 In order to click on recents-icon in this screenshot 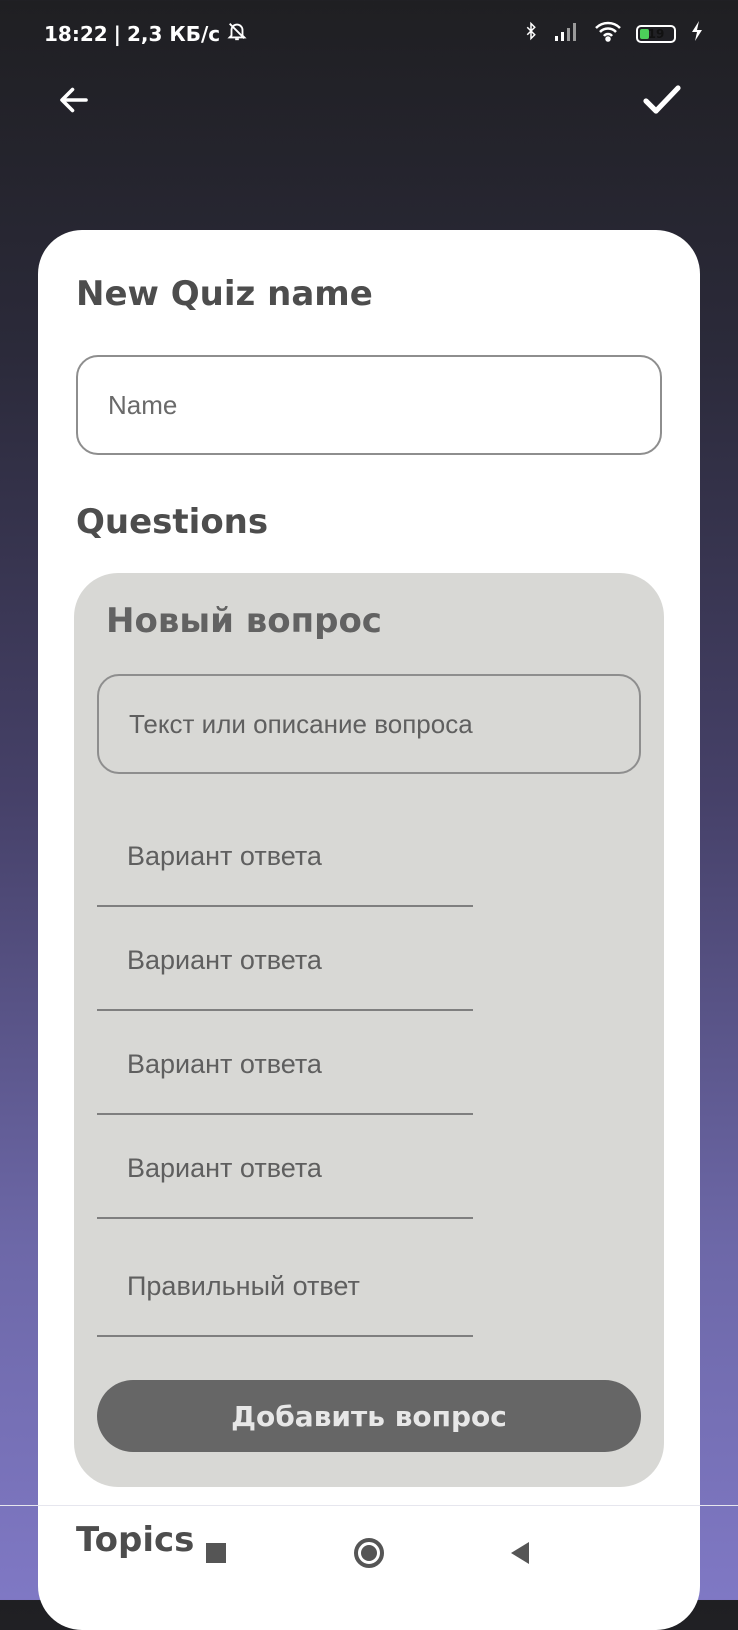, I will do `click(216, 1553)`.